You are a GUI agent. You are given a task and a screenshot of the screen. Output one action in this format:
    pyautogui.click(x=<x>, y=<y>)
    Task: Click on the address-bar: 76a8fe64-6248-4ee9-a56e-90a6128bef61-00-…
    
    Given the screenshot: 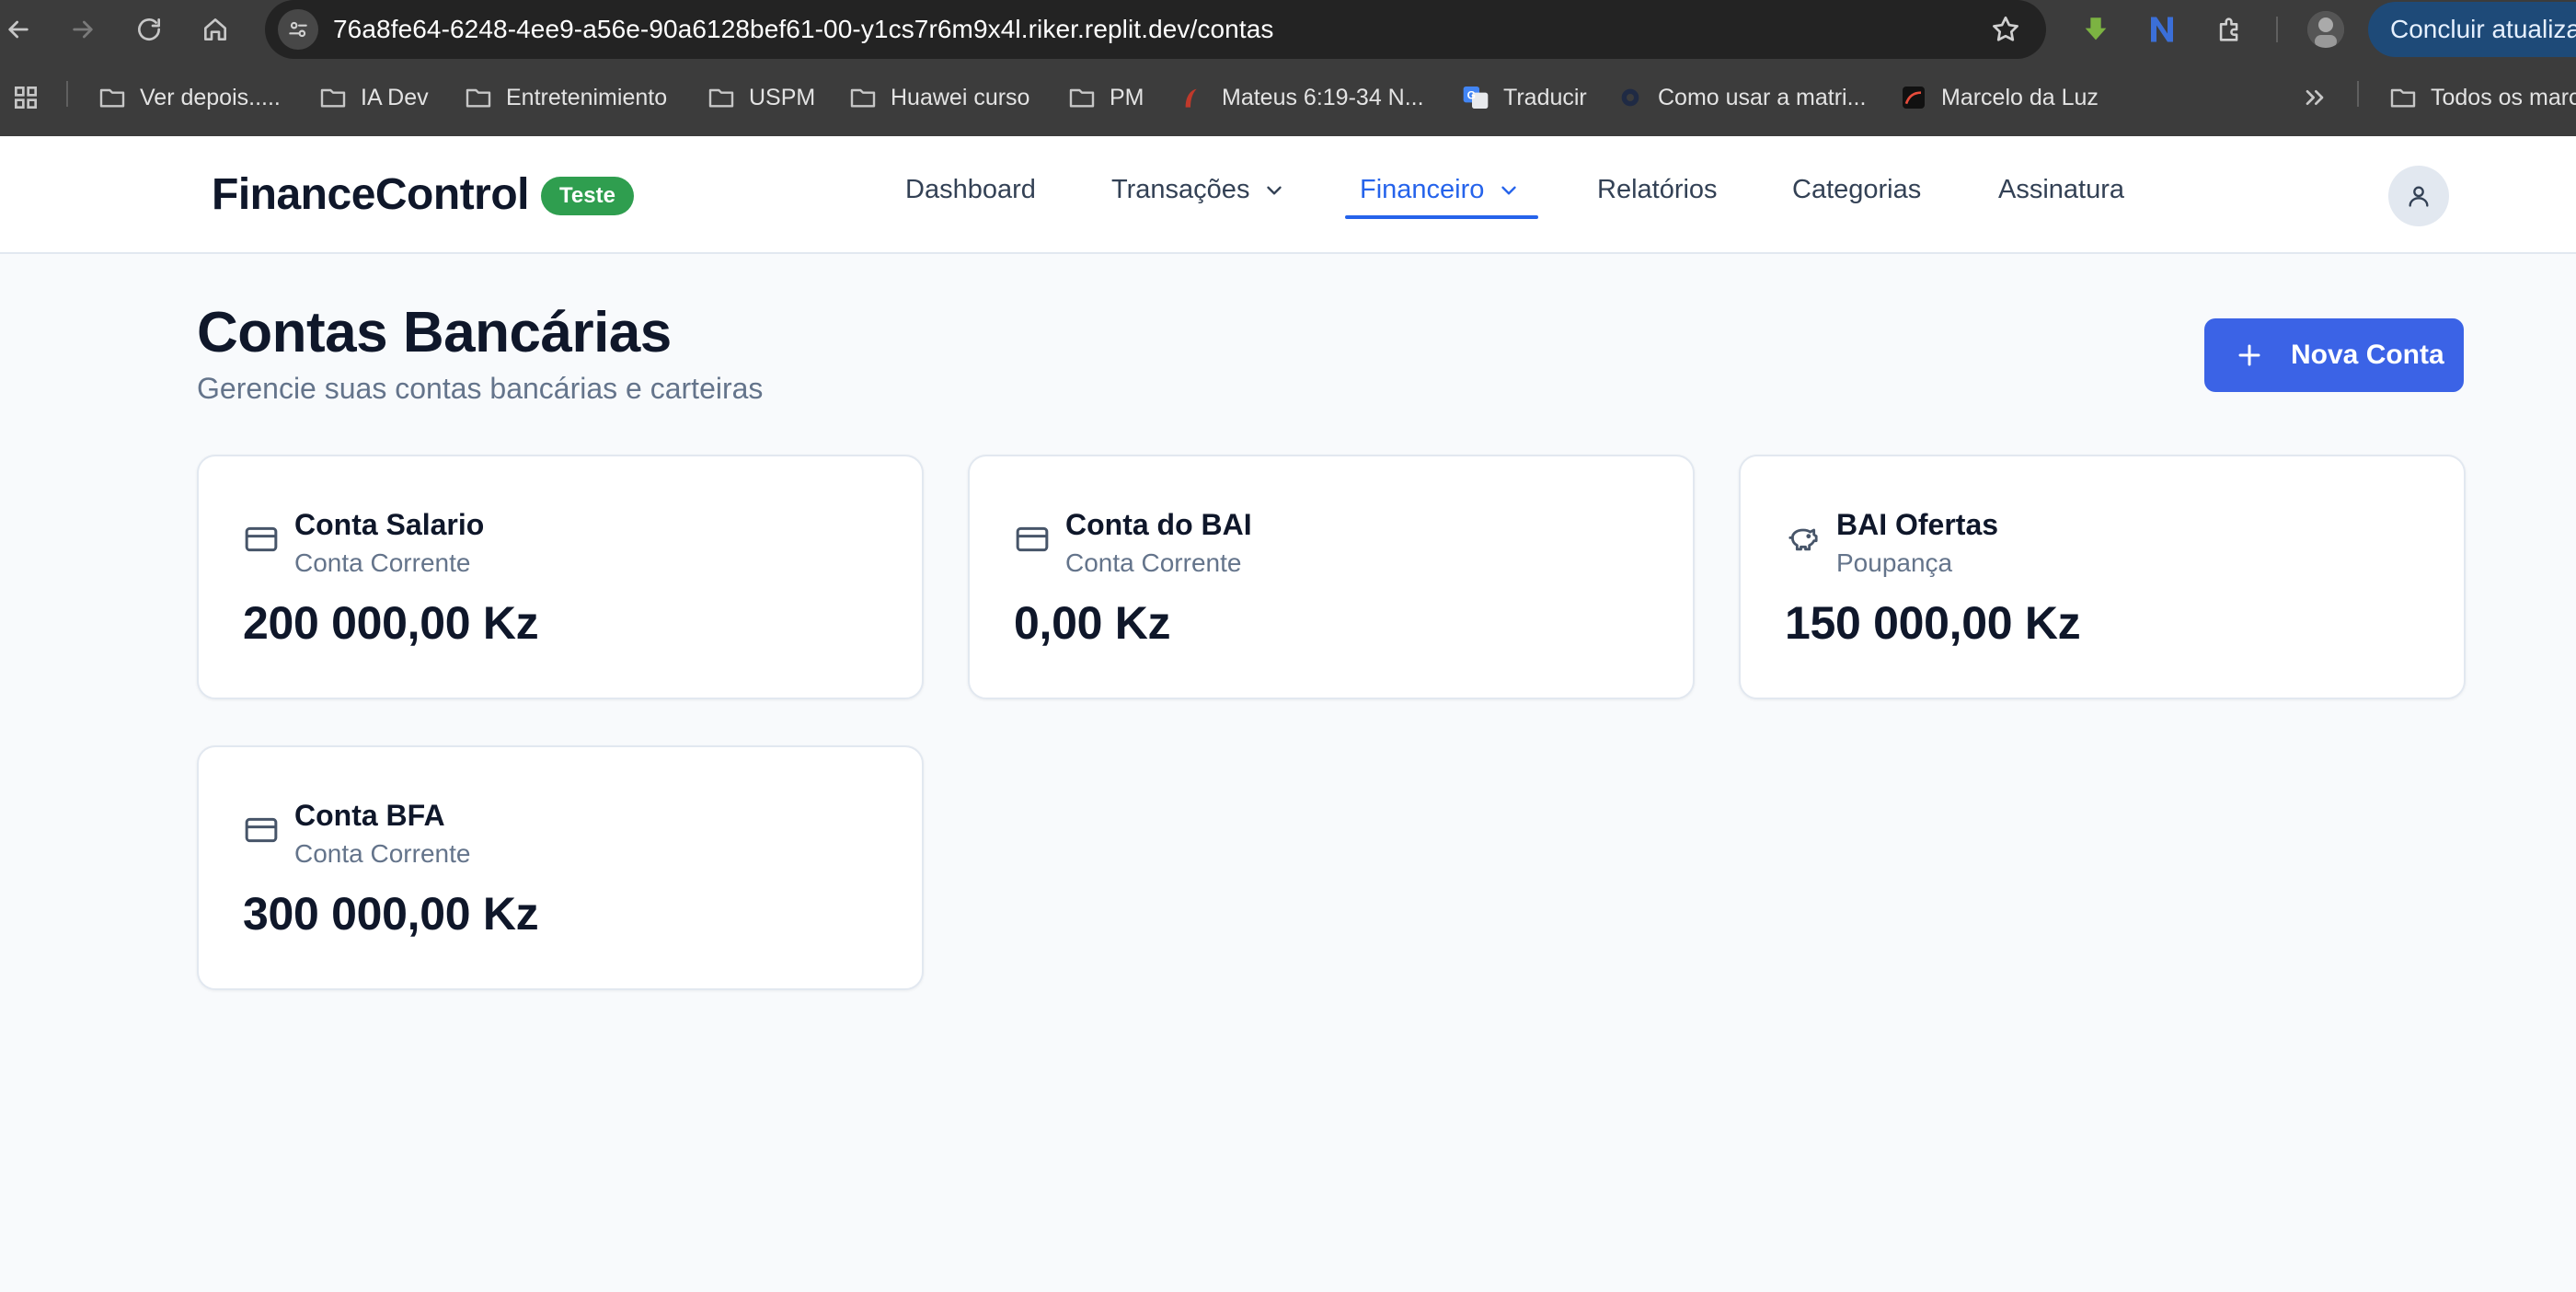 What is the action you would take?
    pyautogui.click(x=1155, y=29)
    